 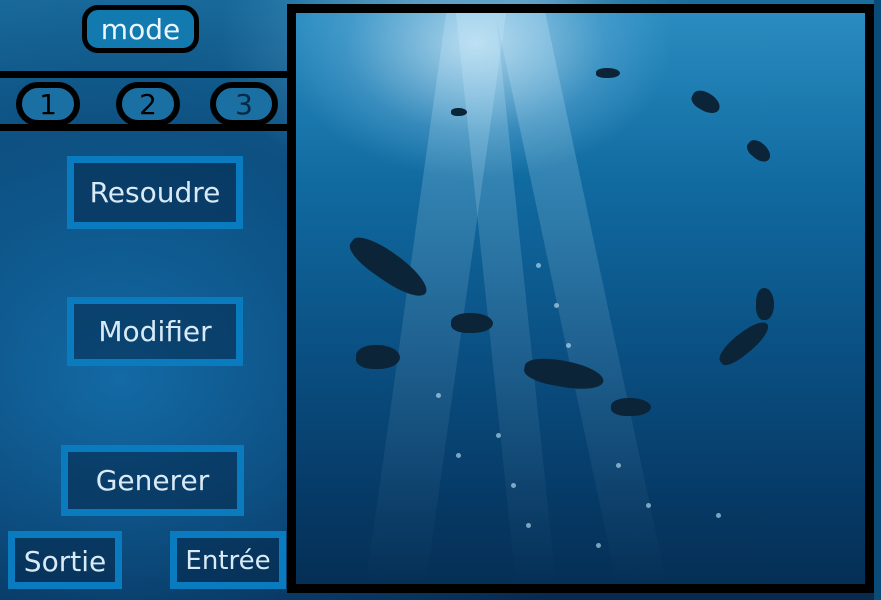 I want to click on level-1-button: 1, so click(x=48, y=104).